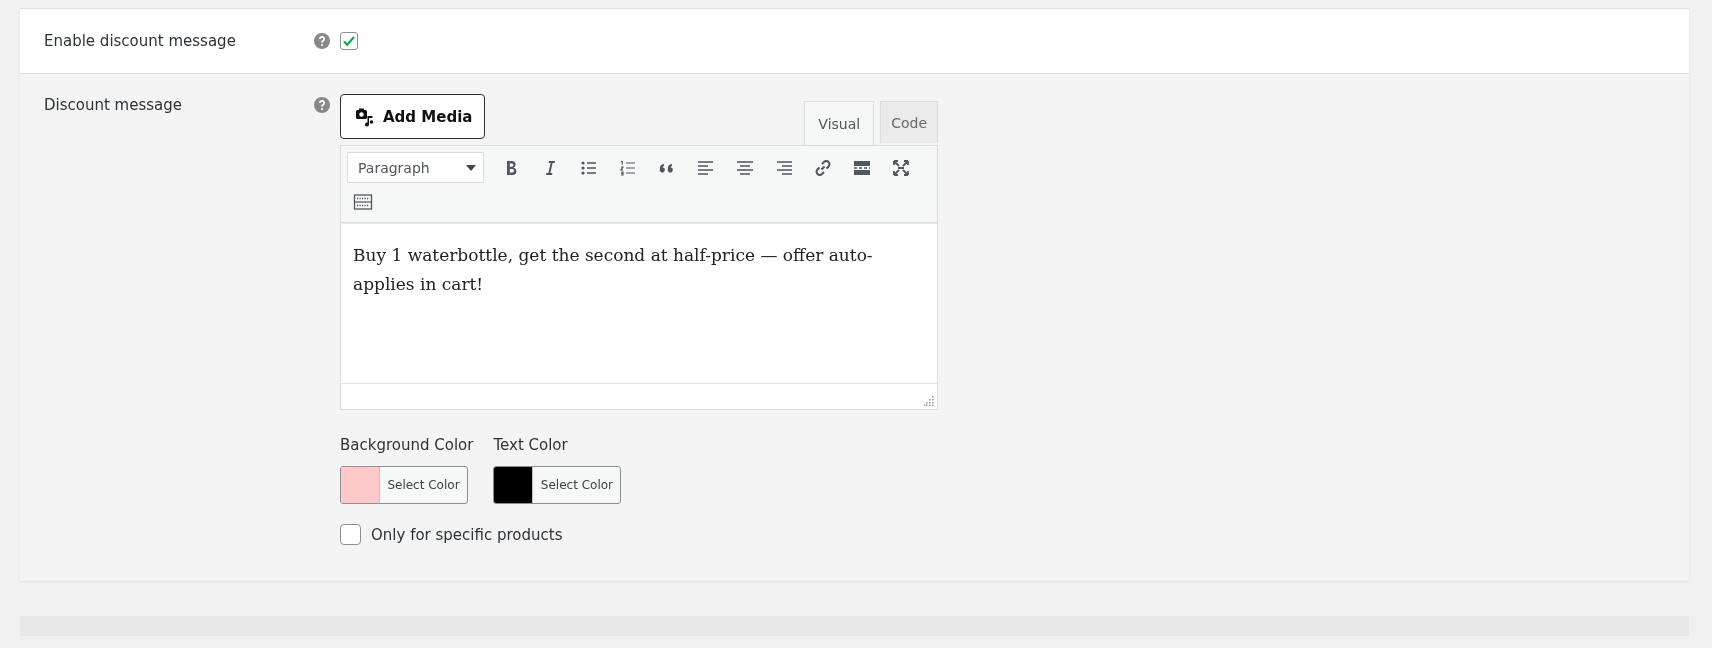 This screenshot has width=1712, height=648. Describe the element at coordinates (471, 167) in the screenshot. I see `caret-icon` at that location.